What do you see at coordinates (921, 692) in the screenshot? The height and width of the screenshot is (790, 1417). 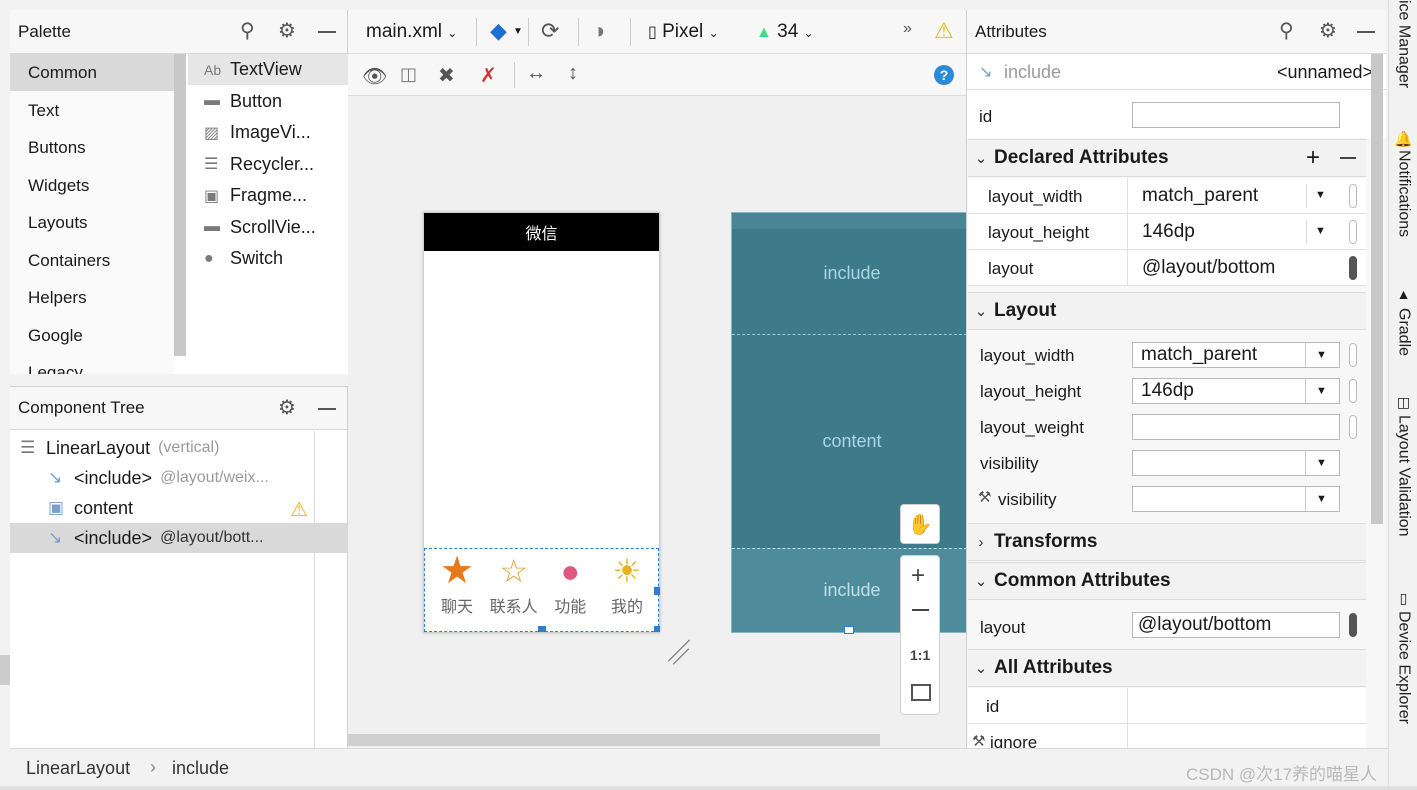 I see `fit-screen-icon` at bounding box center [921, 692].